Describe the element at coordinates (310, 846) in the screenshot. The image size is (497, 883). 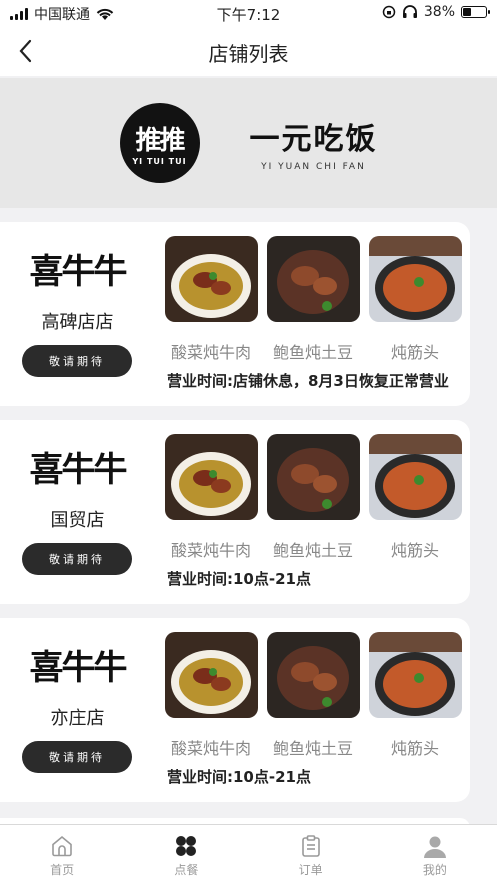
I see `clipboard-icon` at that location.